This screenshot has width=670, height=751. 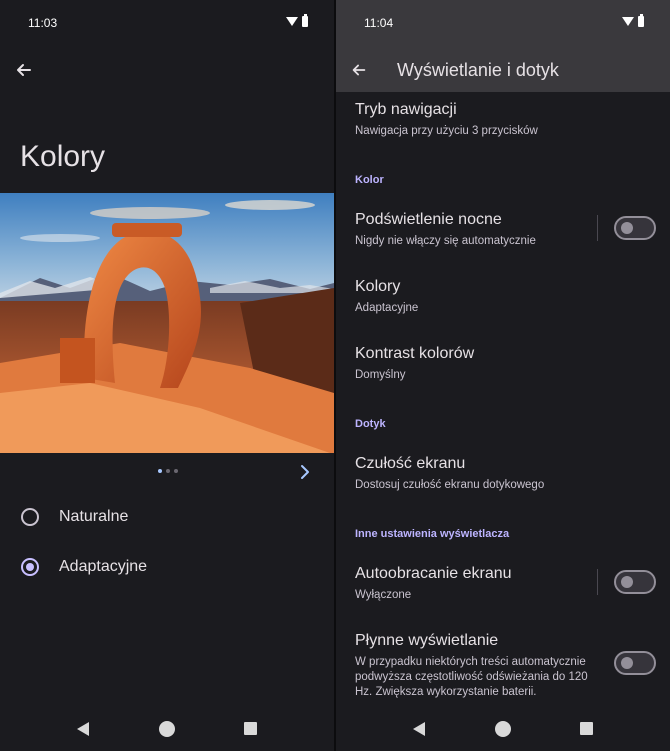 I want to click on setting-color-contrast: Kontrast kolorów Domyślny, so click(x=505, y=363).